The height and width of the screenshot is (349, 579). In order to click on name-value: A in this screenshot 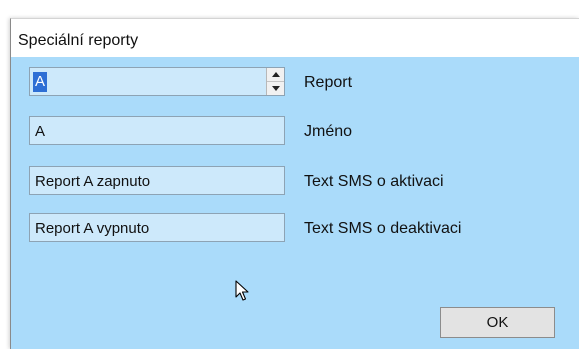, I will do `click(40, 131)`.